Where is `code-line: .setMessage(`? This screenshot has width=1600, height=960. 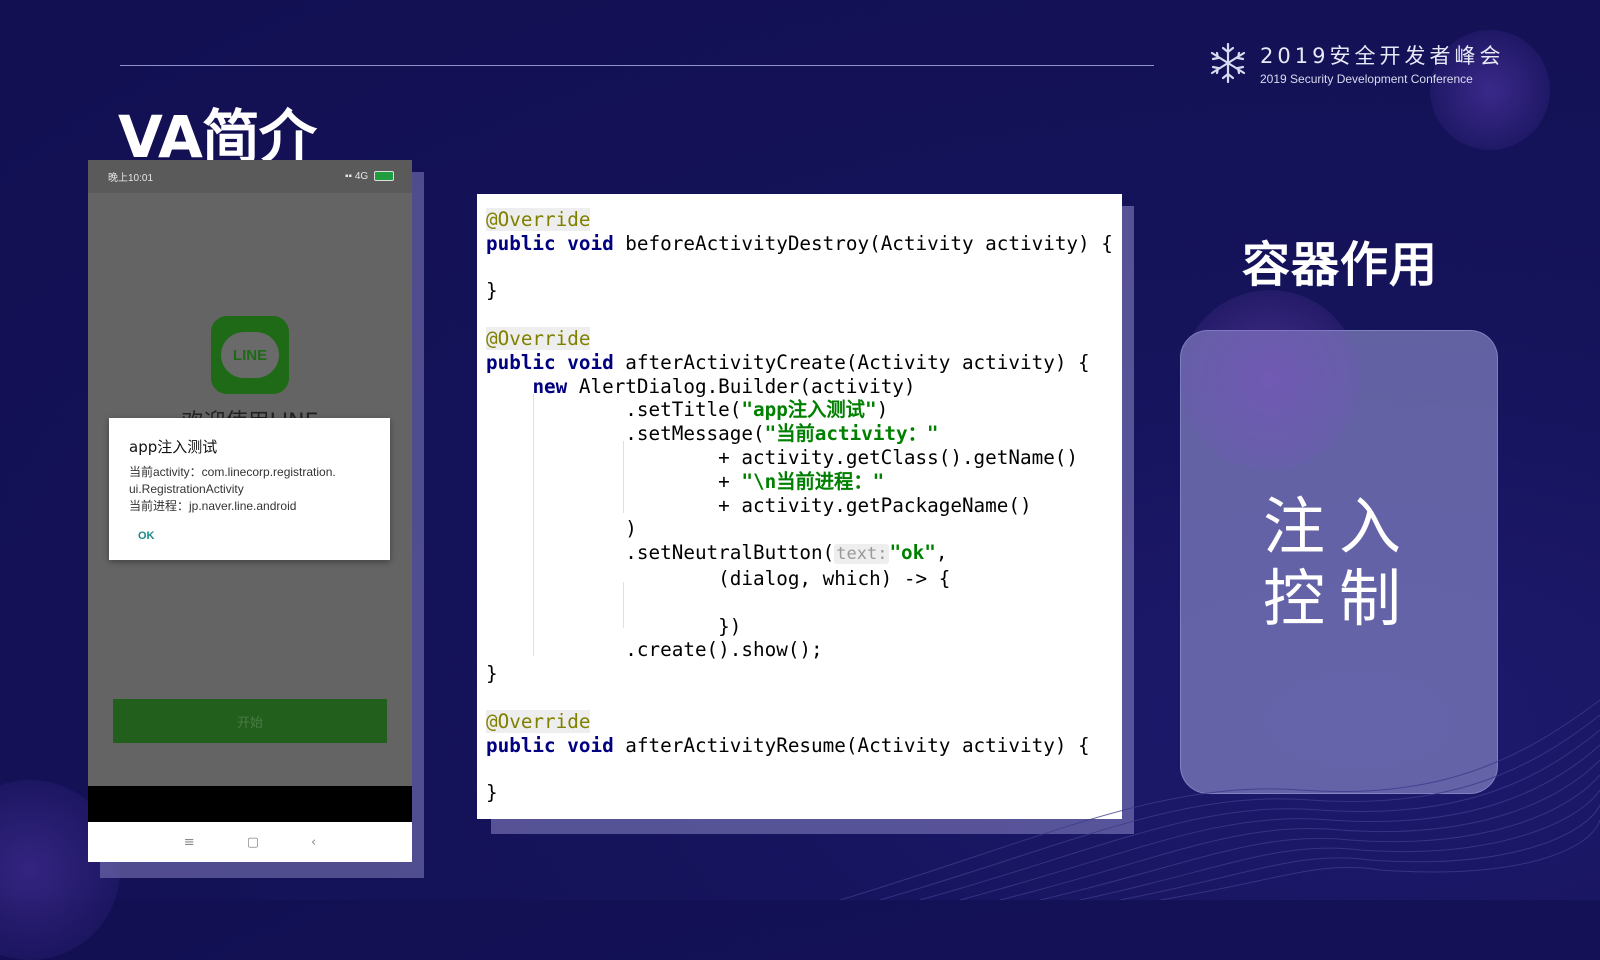 code-line: .setMessage( is located at coordinates (625, 434).